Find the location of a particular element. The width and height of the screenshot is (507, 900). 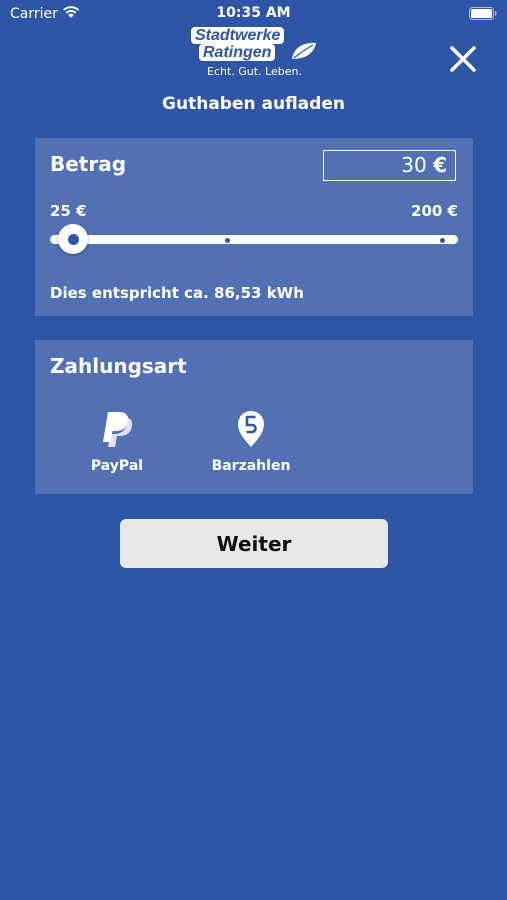

kwh-equivalent-text: Dies entspricht ca. 86,53 kWh is located at coordinates (177, 293).